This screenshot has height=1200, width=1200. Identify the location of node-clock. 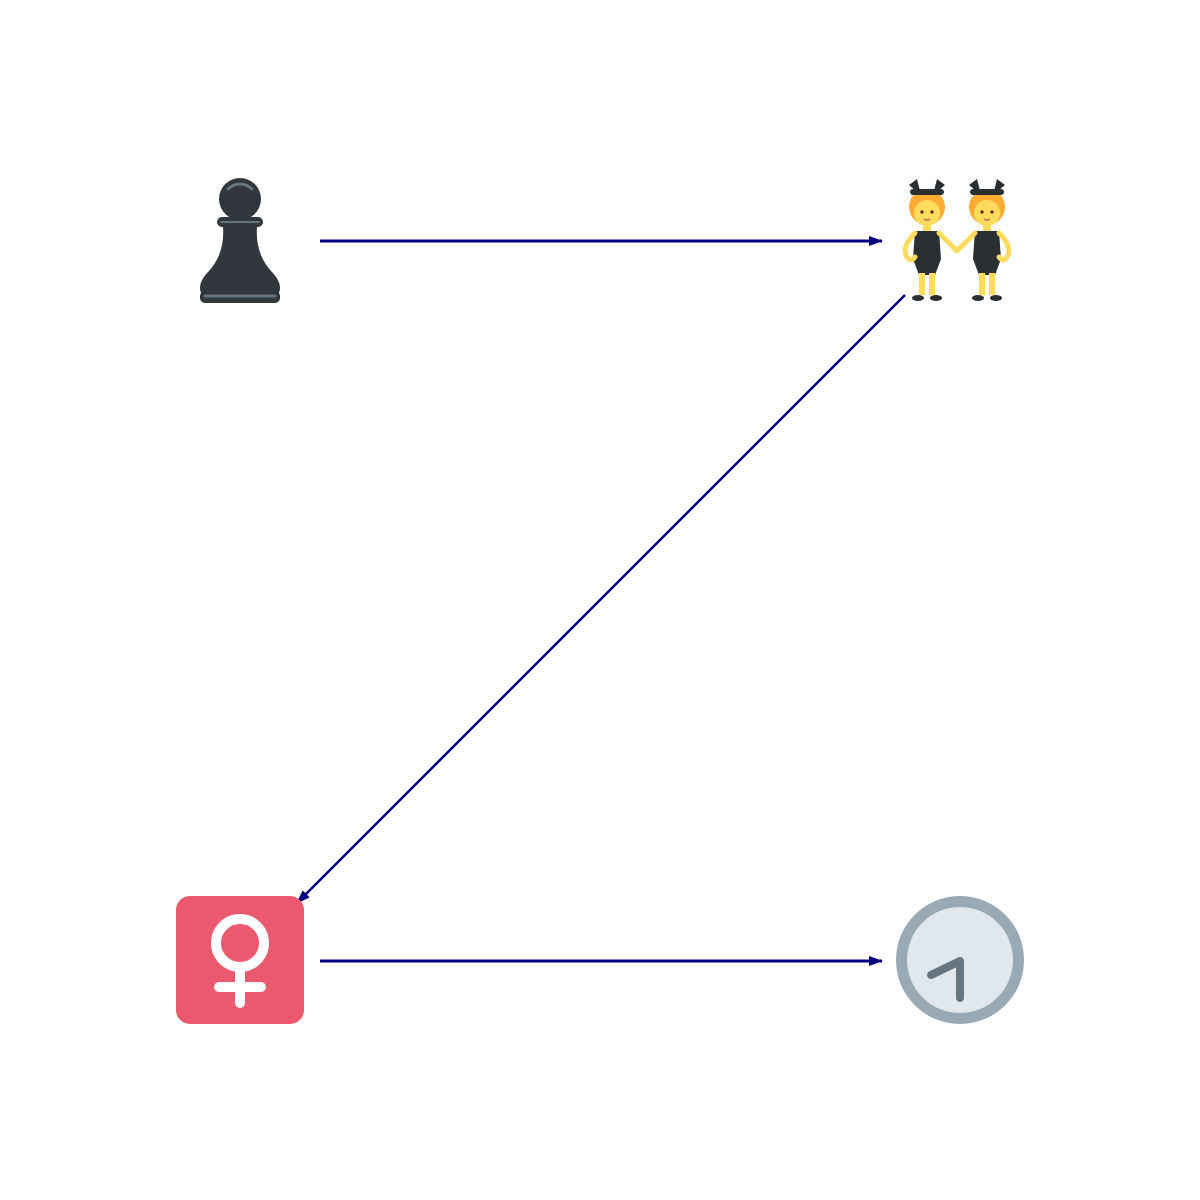
(960, 960).